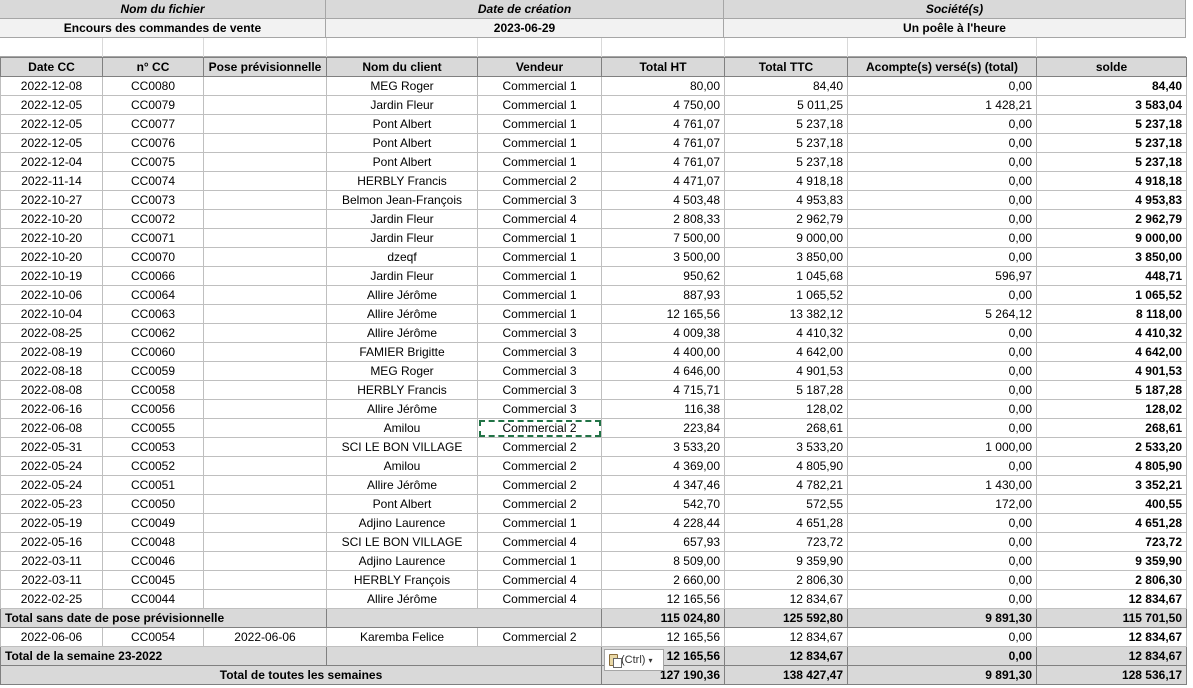 The width and height of the screenshot is (1193, 688). I want to click on total-label: Total de toutes les semaines, so click(301, 675).